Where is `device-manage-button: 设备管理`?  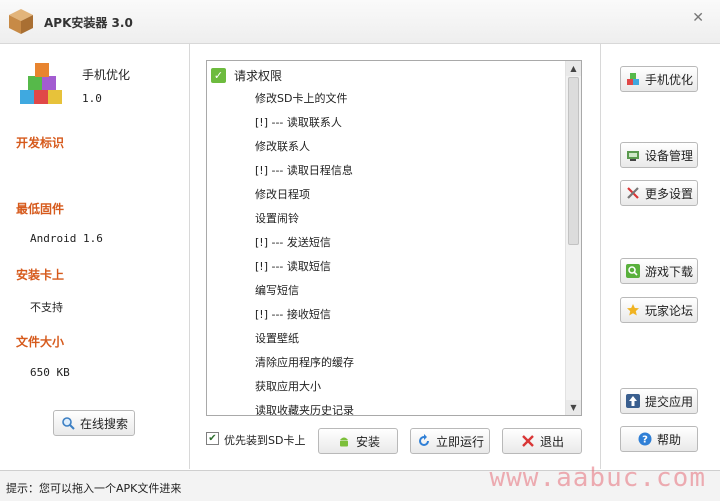
device-manage-button: 设备管理 is located at coordinates (659, 155).